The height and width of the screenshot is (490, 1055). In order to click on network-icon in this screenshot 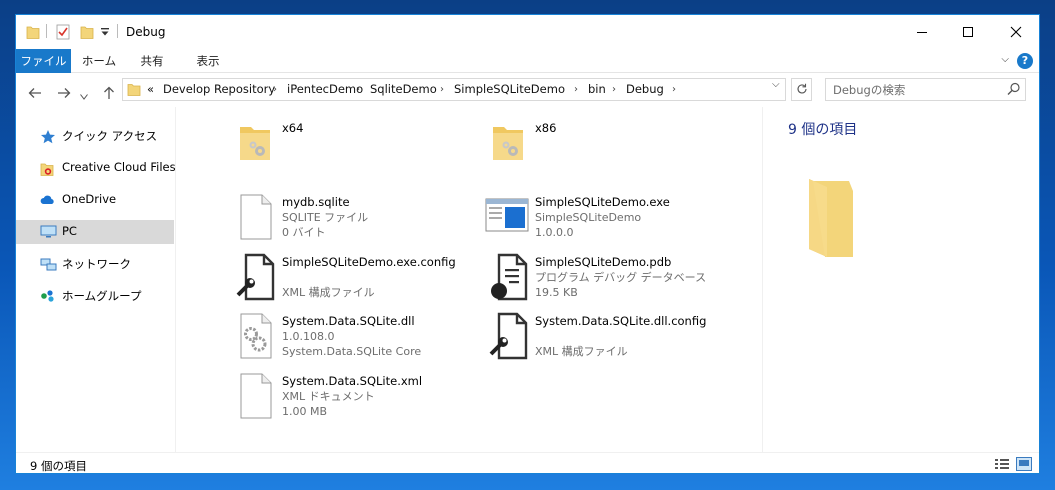, I will do `click(48, 264)`.